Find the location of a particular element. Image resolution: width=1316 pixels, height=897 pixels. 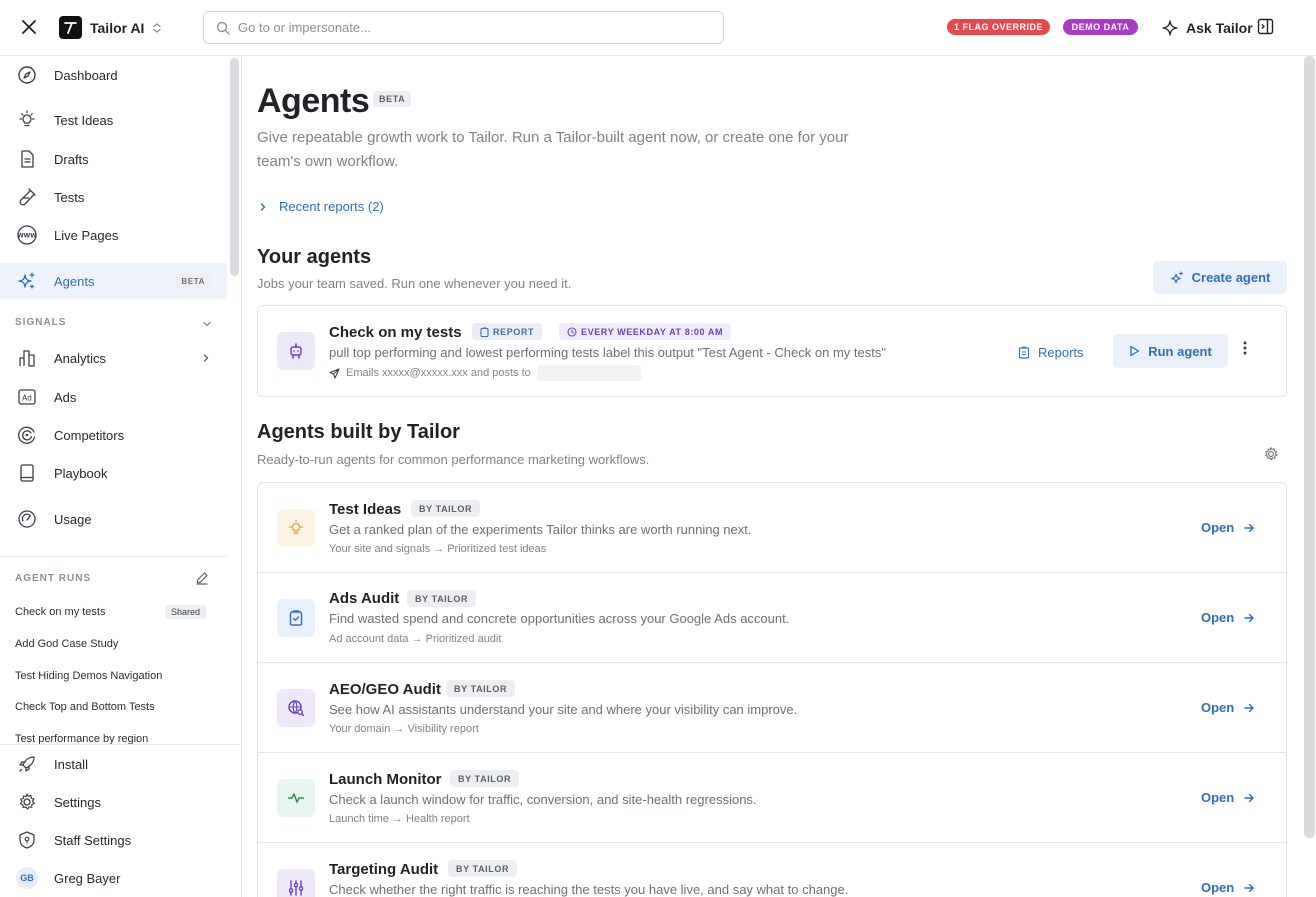

search-icon is located at coordinates (223, 28).